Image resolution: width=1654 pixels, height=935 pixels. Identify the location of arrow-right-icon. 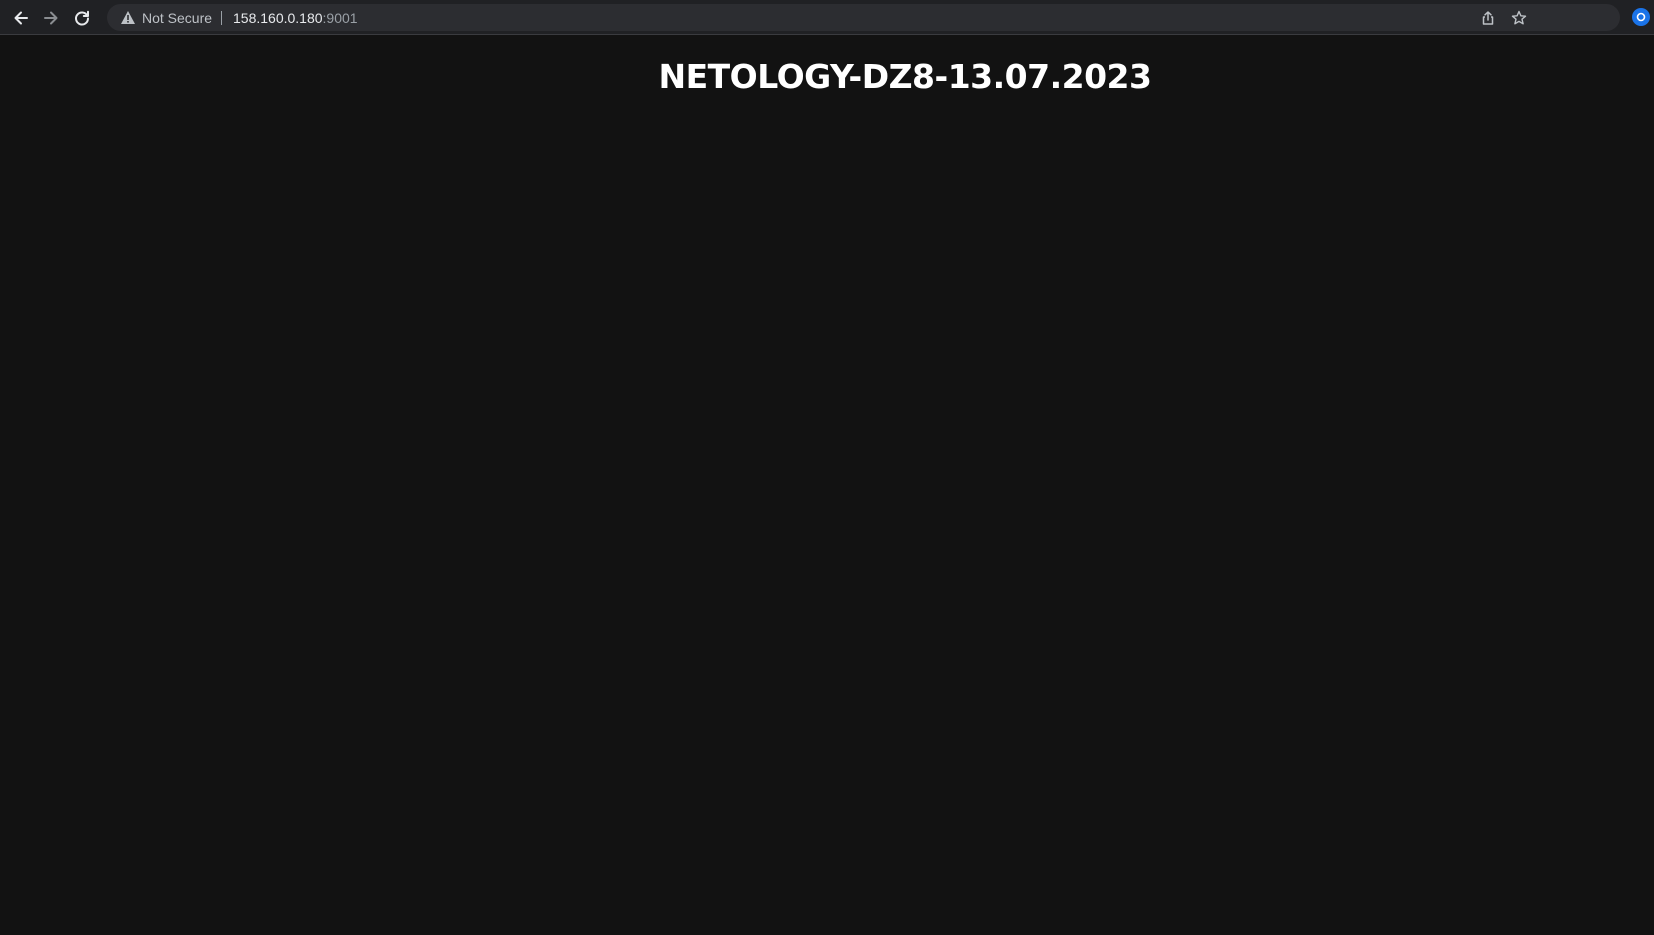
(51, 18).